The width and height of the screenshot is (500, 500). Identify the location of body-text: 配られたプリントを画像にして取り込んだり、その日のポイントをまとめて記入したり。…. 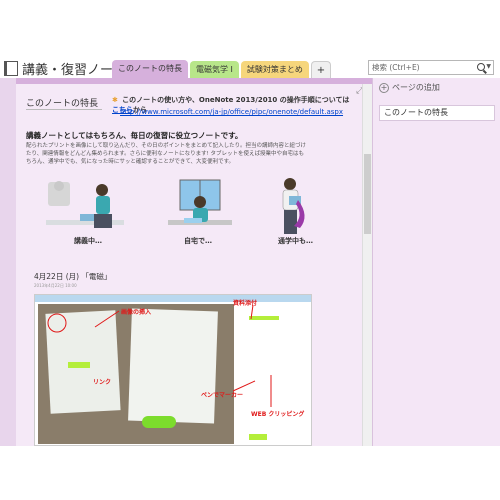
(166, 154).